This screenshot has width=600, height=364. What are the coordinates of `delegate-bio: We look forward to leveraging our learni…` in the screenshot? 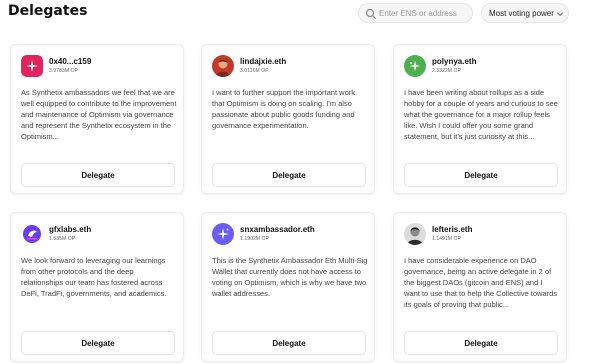 It's located at (94, 277).